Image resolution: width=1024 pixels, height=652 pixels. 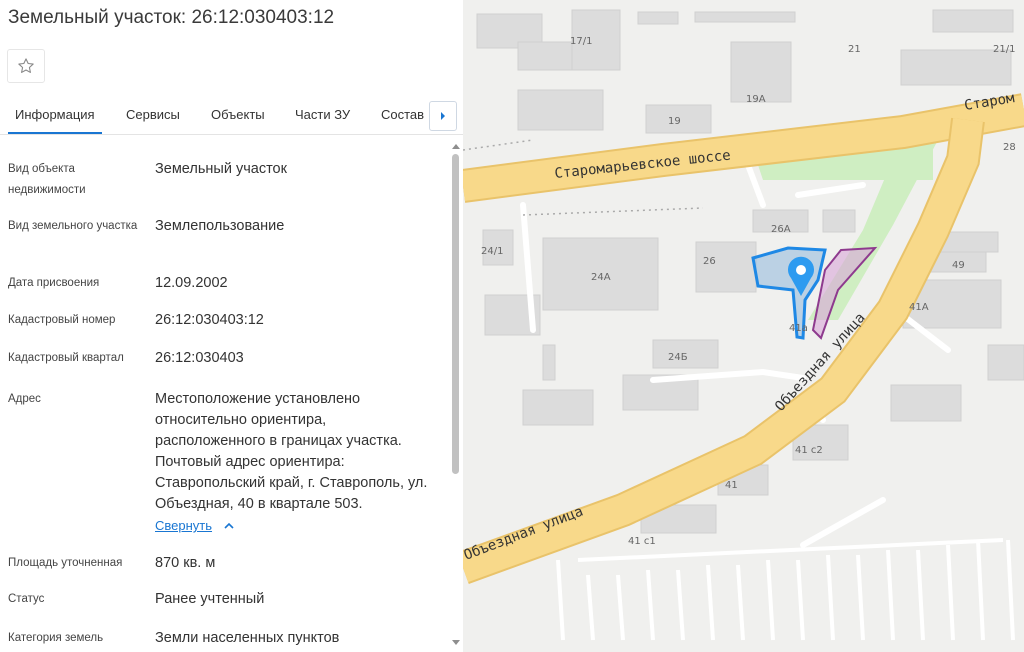 I want to click on field-label: Дата присвоения, so click(x=54, y=283).